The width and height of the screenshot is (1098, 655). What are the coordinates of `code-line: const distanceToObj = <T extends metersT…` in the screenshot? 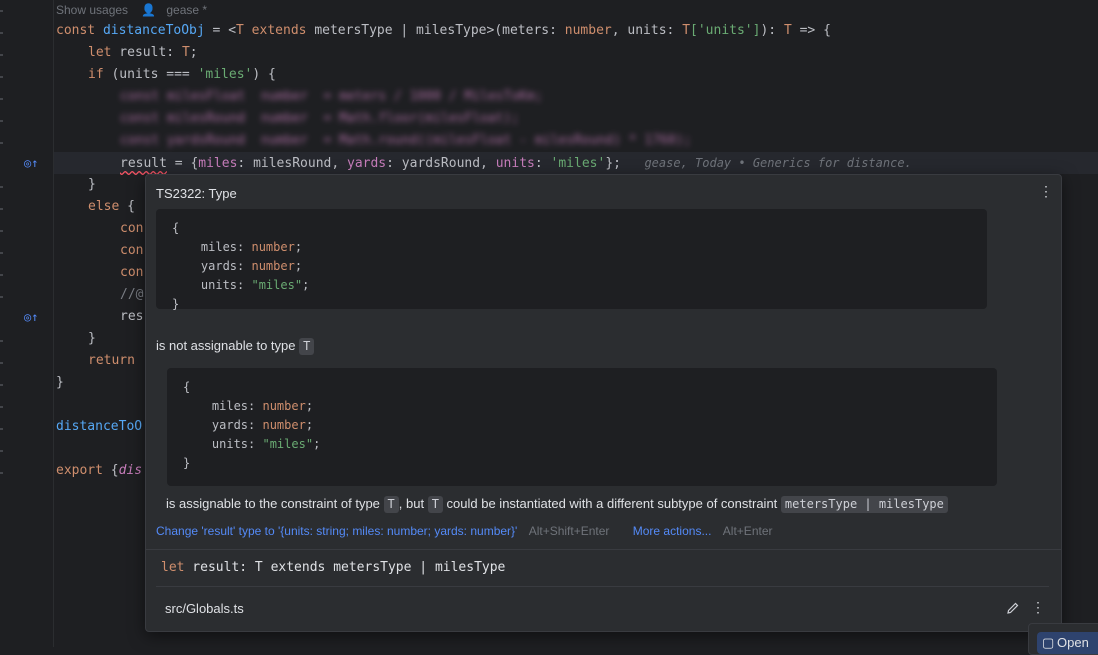 It's located at (443, 30).